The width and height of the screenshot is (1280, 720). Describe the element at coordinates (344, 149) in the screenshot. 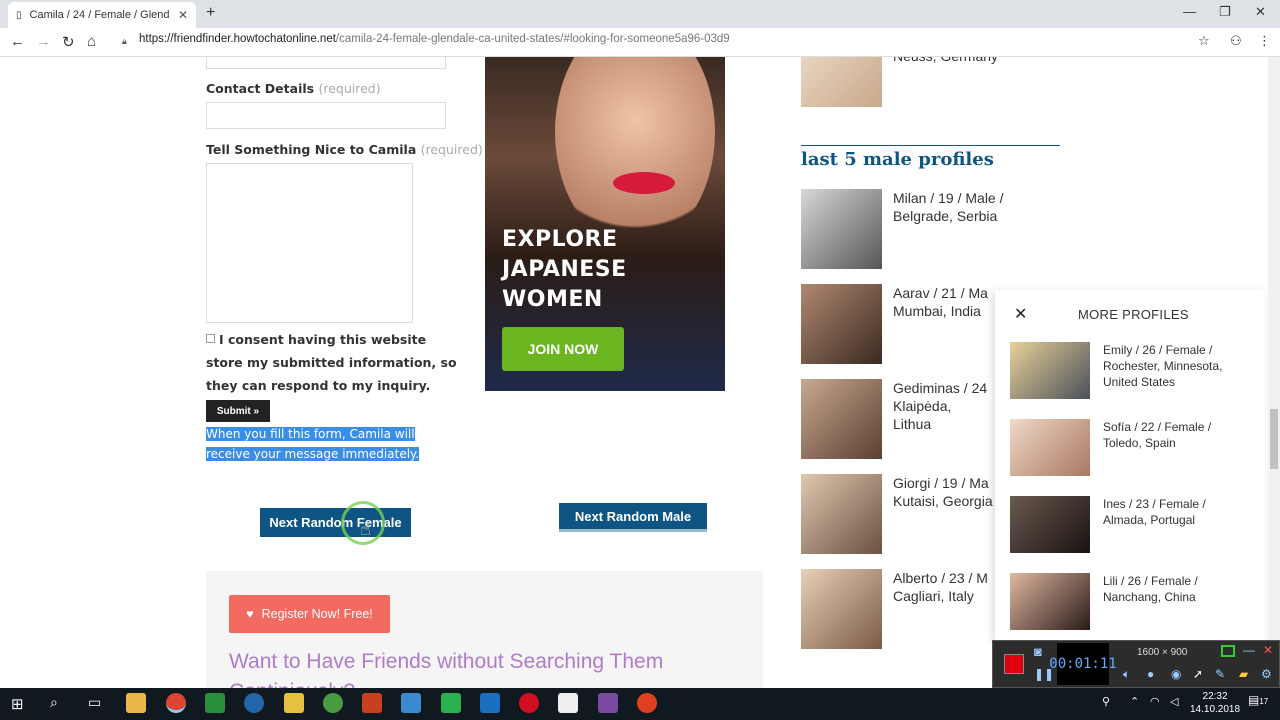

I see `nice-label: Tell Something Nice to Camila (required)` at that location.